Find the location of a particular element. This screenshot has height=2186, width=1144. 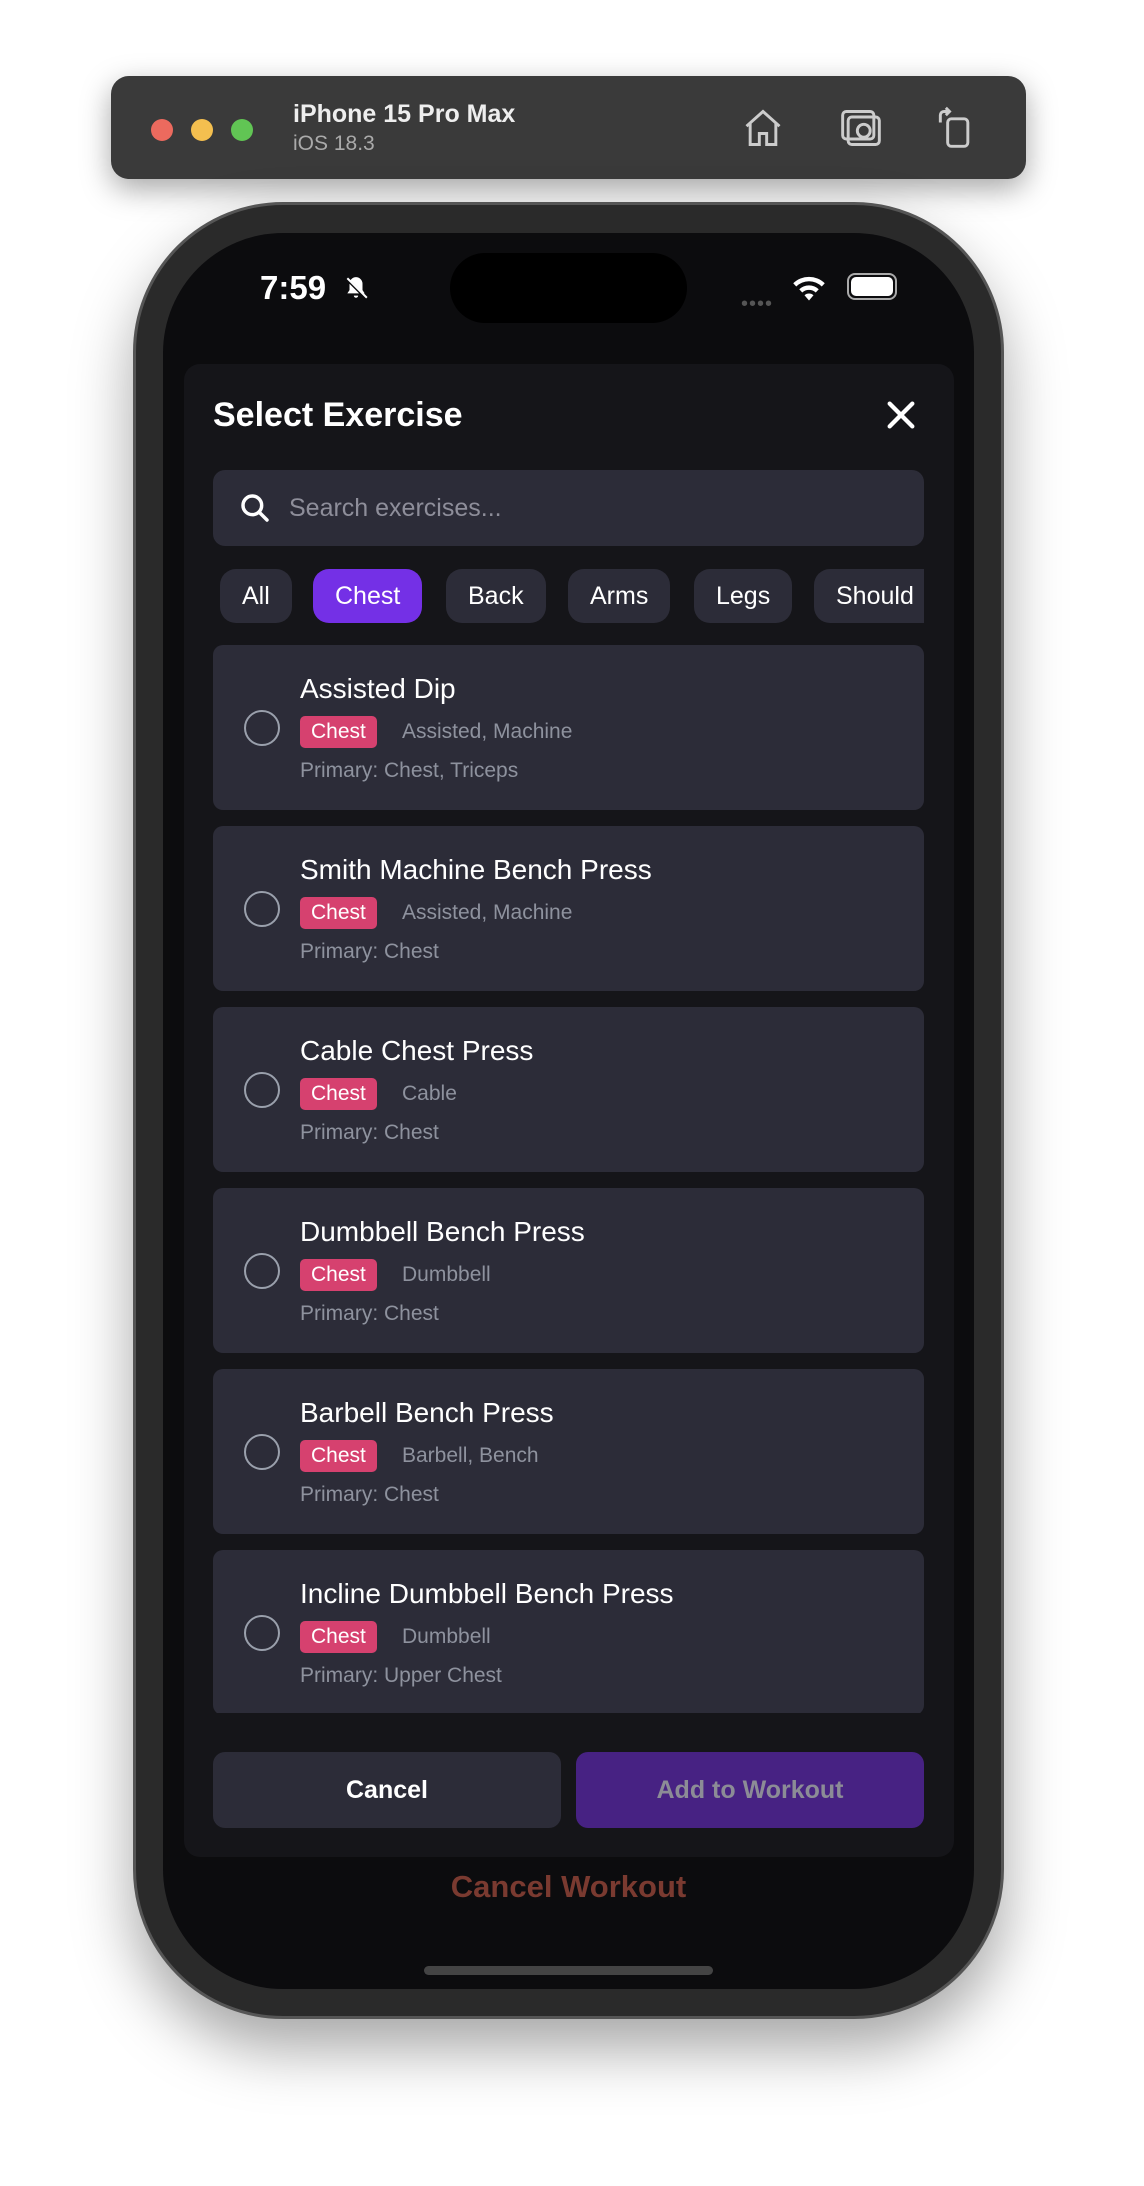

add-to-workout-button: Add to Workout is located at coordinates (750, 1790).